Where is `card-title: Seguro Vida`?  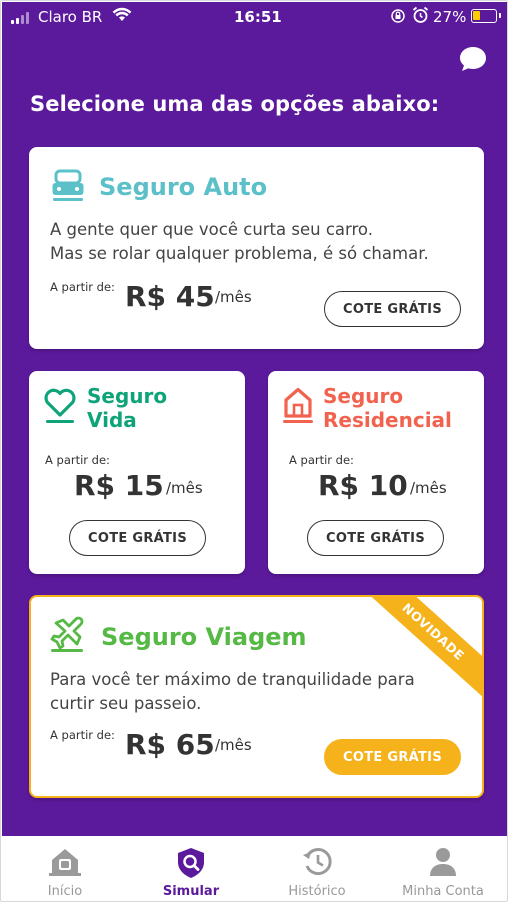
card-title: Seguro Vida is located at coordinates (127, 408).